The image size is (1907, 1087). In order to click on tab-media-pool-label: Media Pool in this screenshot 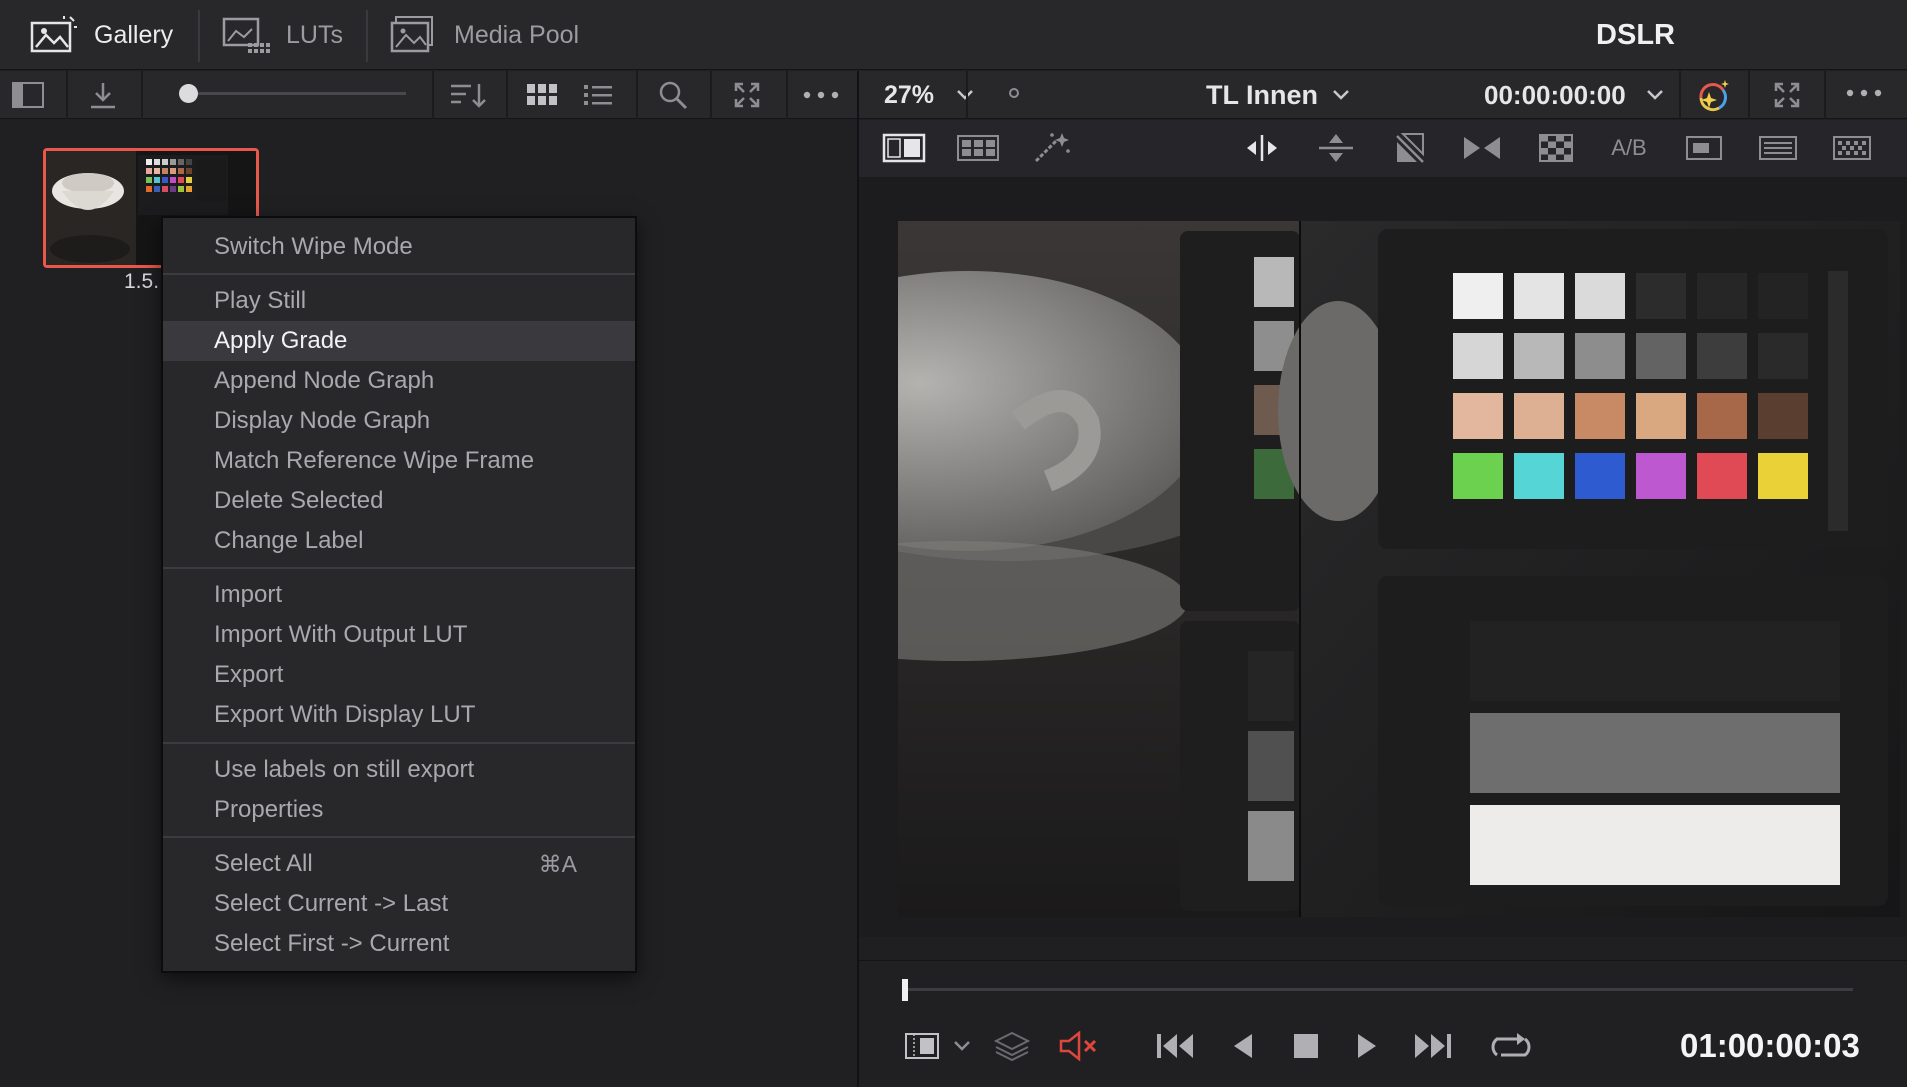, I will do `click(517, 34)`.